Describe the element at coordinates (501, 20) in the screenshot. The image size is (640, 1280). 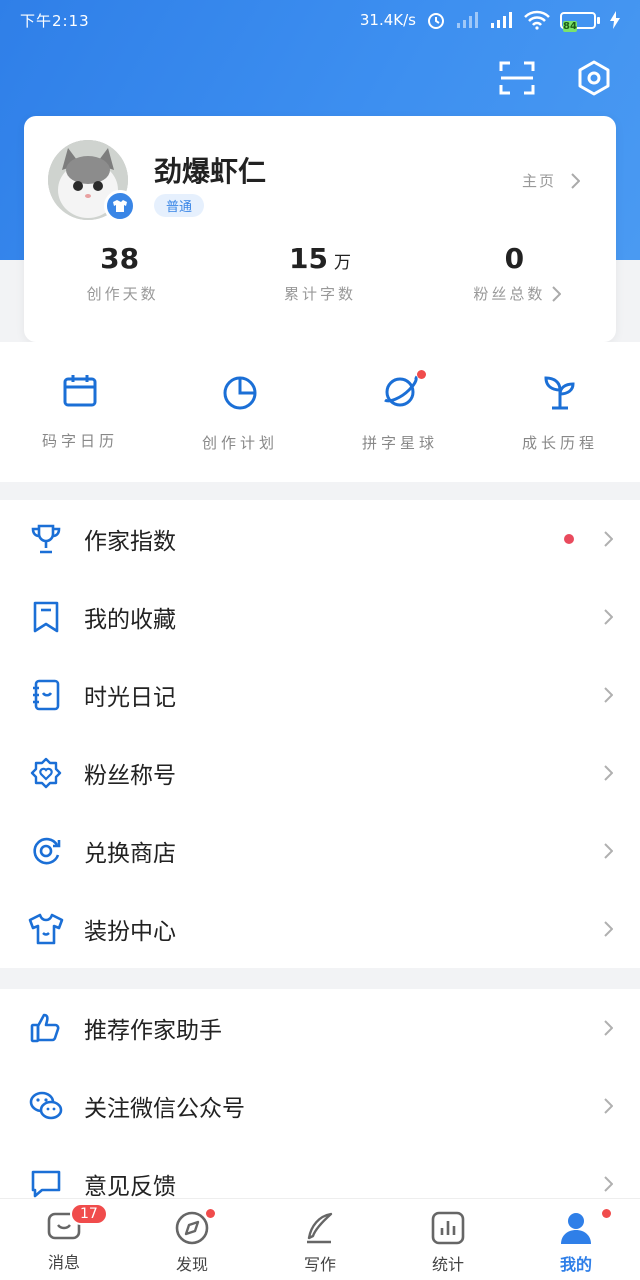
I see `signal-icon` at that location.